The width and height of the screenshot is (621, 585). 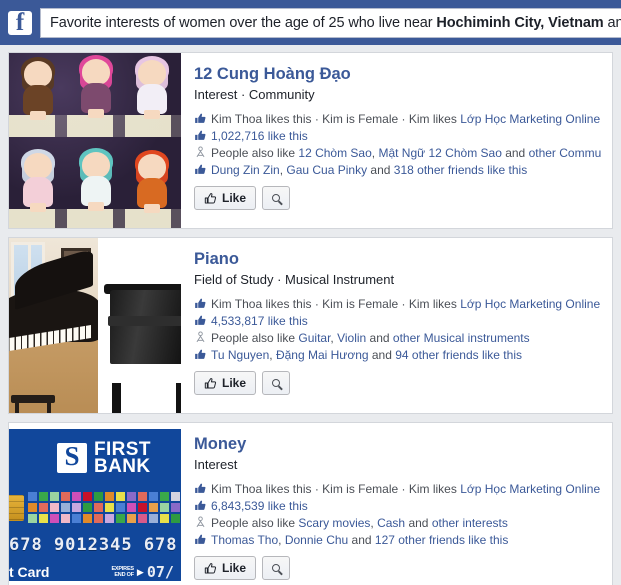 I want to click on meta-link: other Musical instruments, so click(x=461, y=338).